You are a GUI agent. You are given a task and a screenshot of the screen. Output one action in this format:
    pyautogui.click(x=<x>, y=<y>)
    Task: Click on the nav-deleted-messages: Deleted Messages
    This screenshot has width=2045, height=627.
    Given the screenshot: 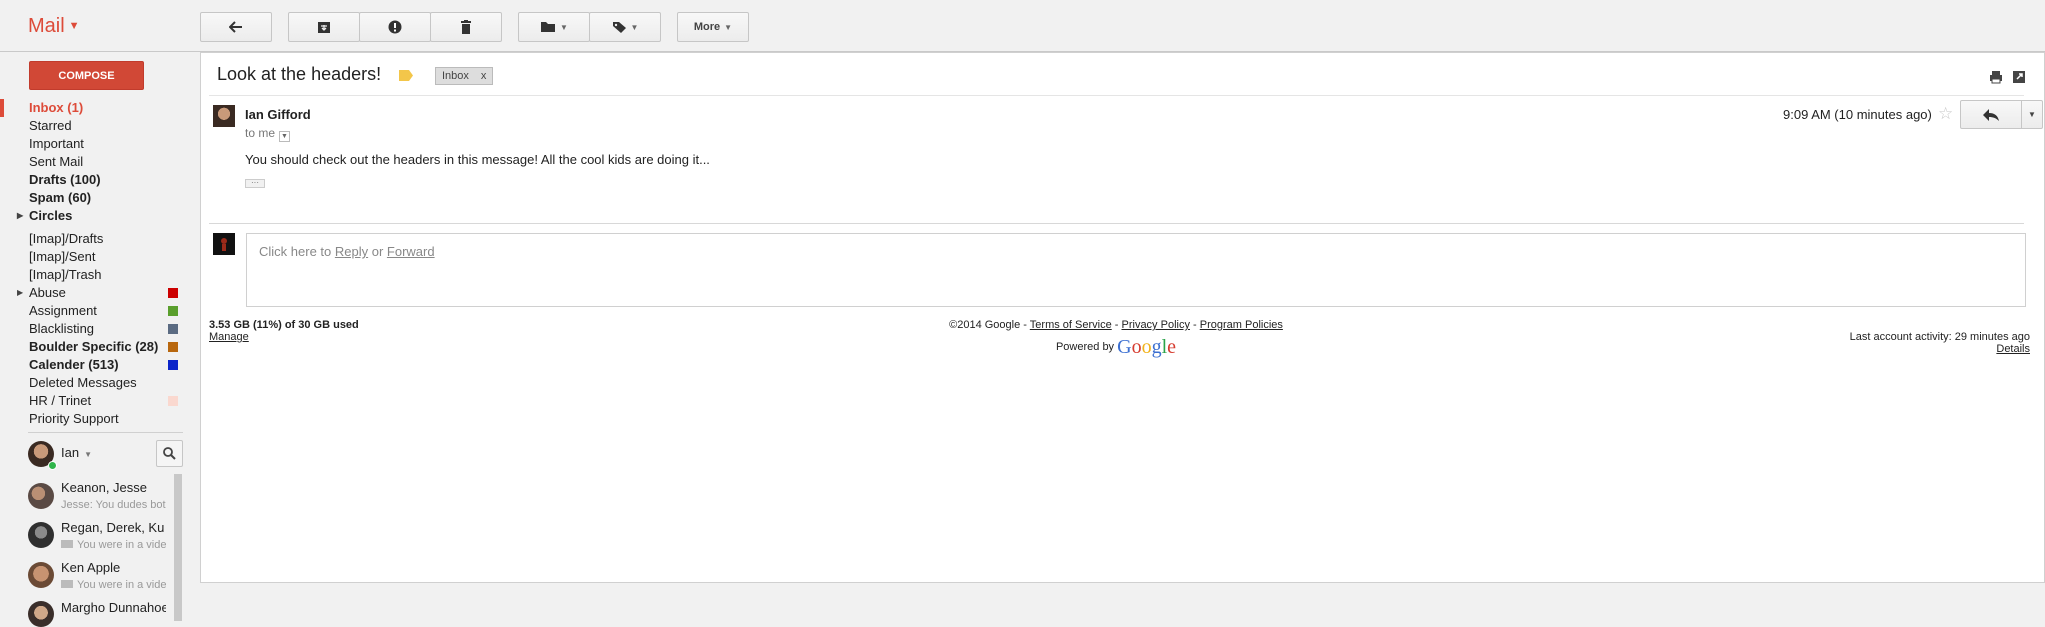 What is the action you would take?
    pyautogui.click(x=95, y=383)
    